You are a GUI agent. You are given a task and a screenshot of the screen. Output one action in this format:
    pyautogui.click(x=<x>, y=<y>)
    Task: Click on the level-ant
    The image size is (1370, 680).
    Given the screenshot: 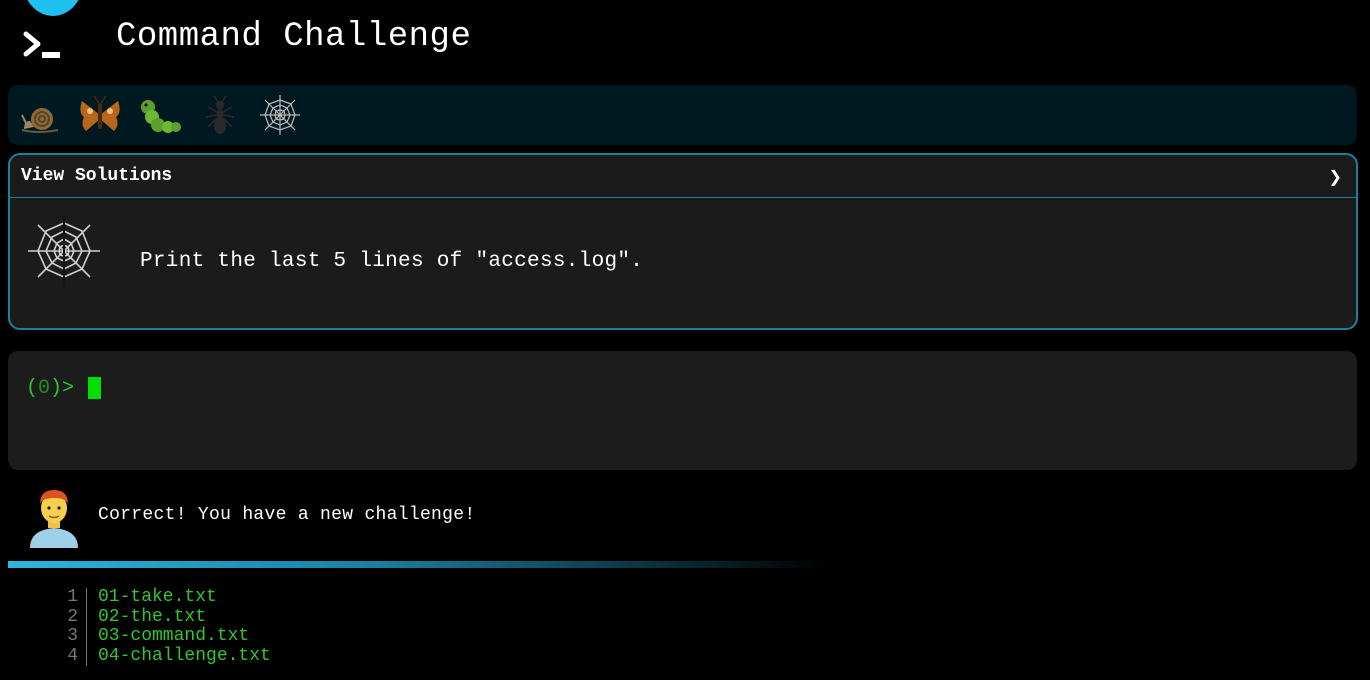 What is the action you would take?
    pyautogui.click(x=220, y=115)
    